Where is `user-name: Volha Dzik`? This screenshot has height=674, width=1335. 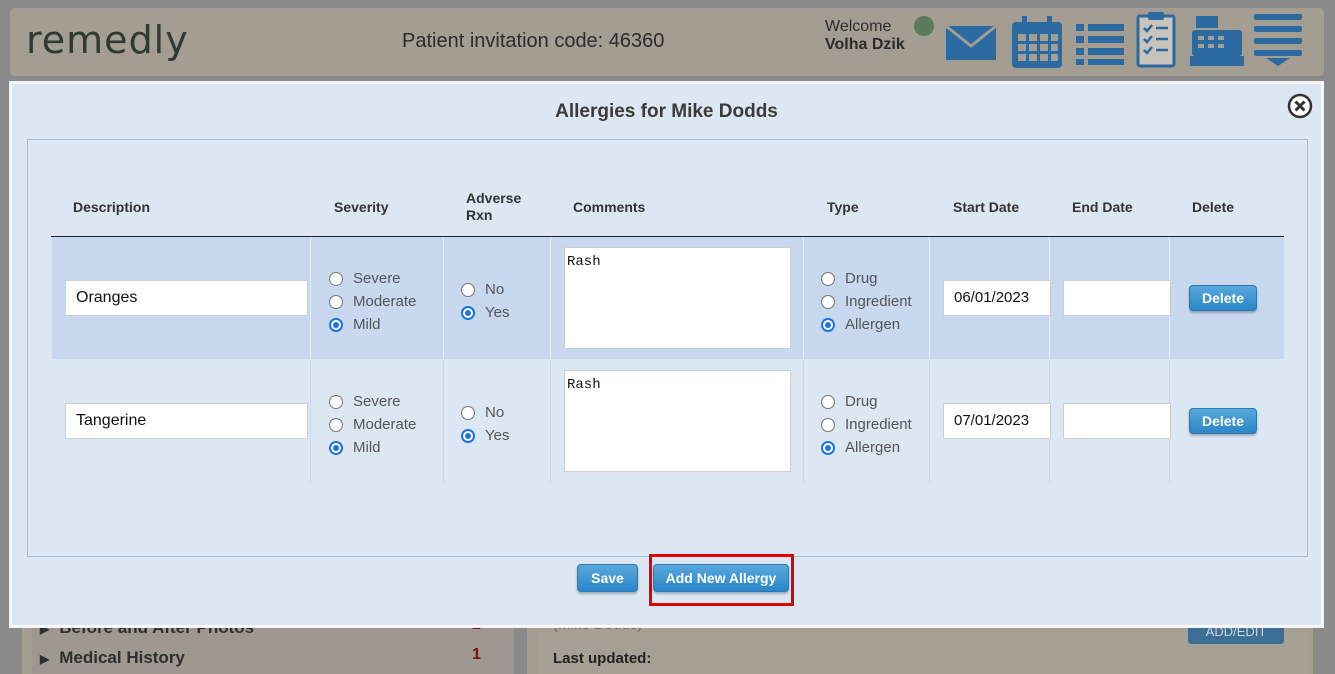 user-name: Volha Dzik is located at coordinates (865, 45).